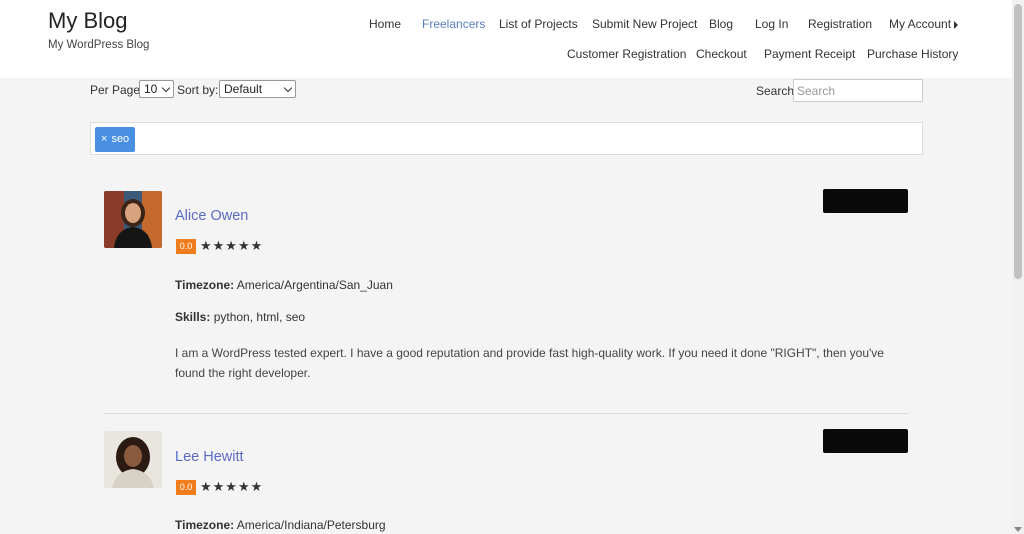  I want to click on page-scrollbar, so click(1018, 267).